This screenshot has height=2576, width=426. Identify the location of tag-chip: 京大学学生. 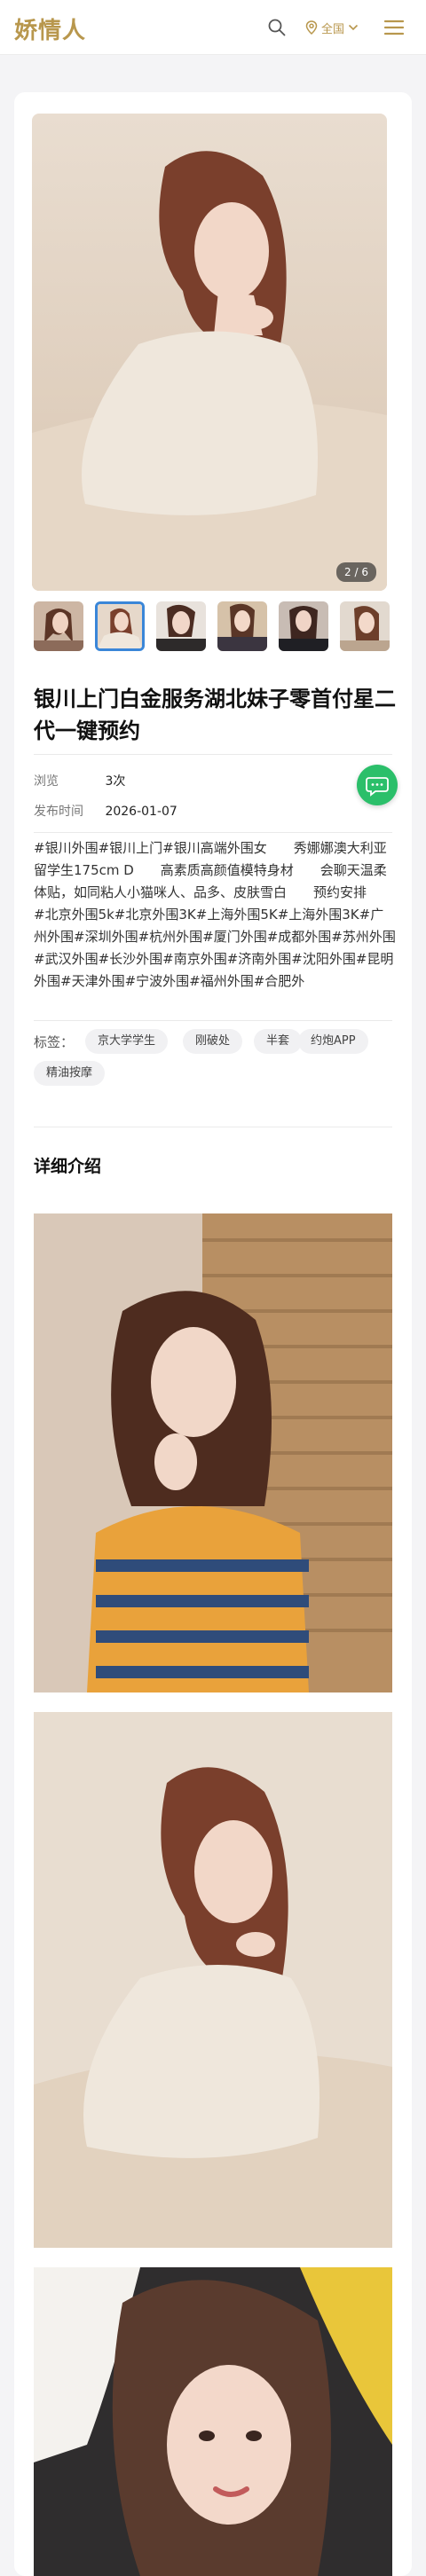
(127, 1041).